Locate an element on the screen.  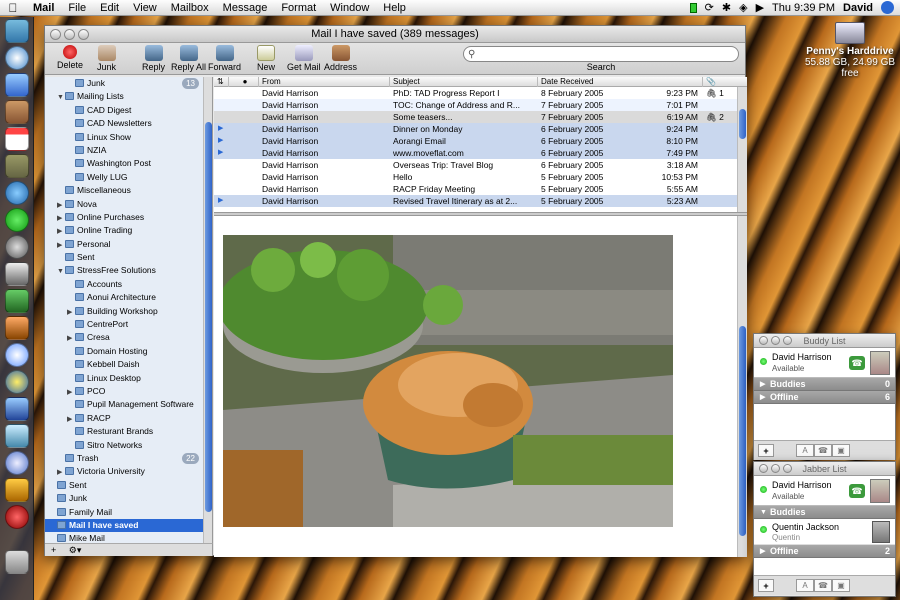
zoom-button is located at coordinates (83, 34).